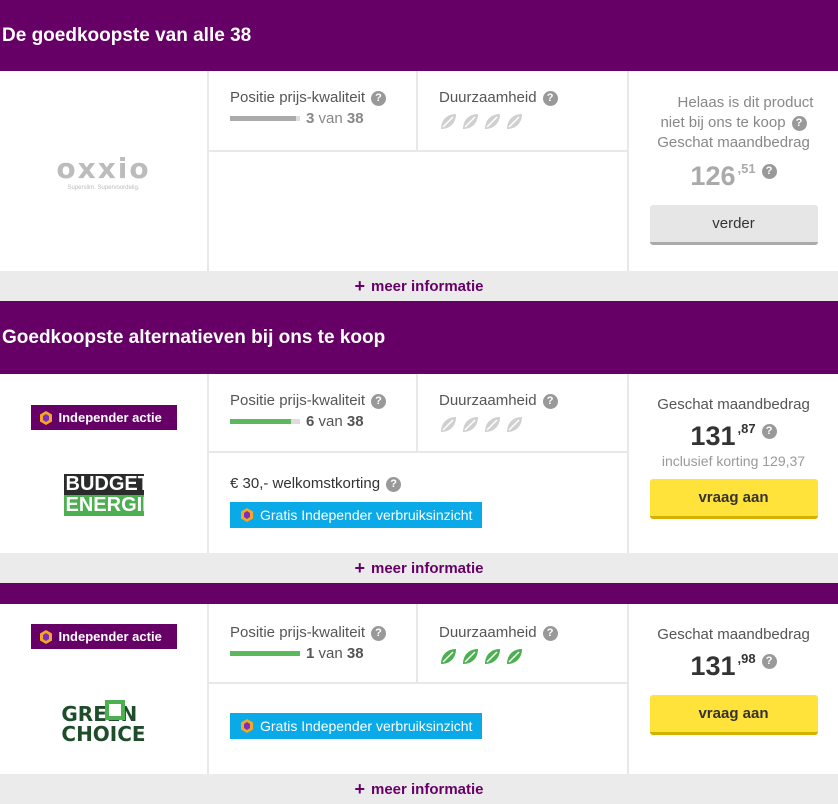 The image size is (838, 804). What do you see at coordinates (746, 168) in the screenshot?
I see `price-cents: ,51` at bounding box center [746, 168].